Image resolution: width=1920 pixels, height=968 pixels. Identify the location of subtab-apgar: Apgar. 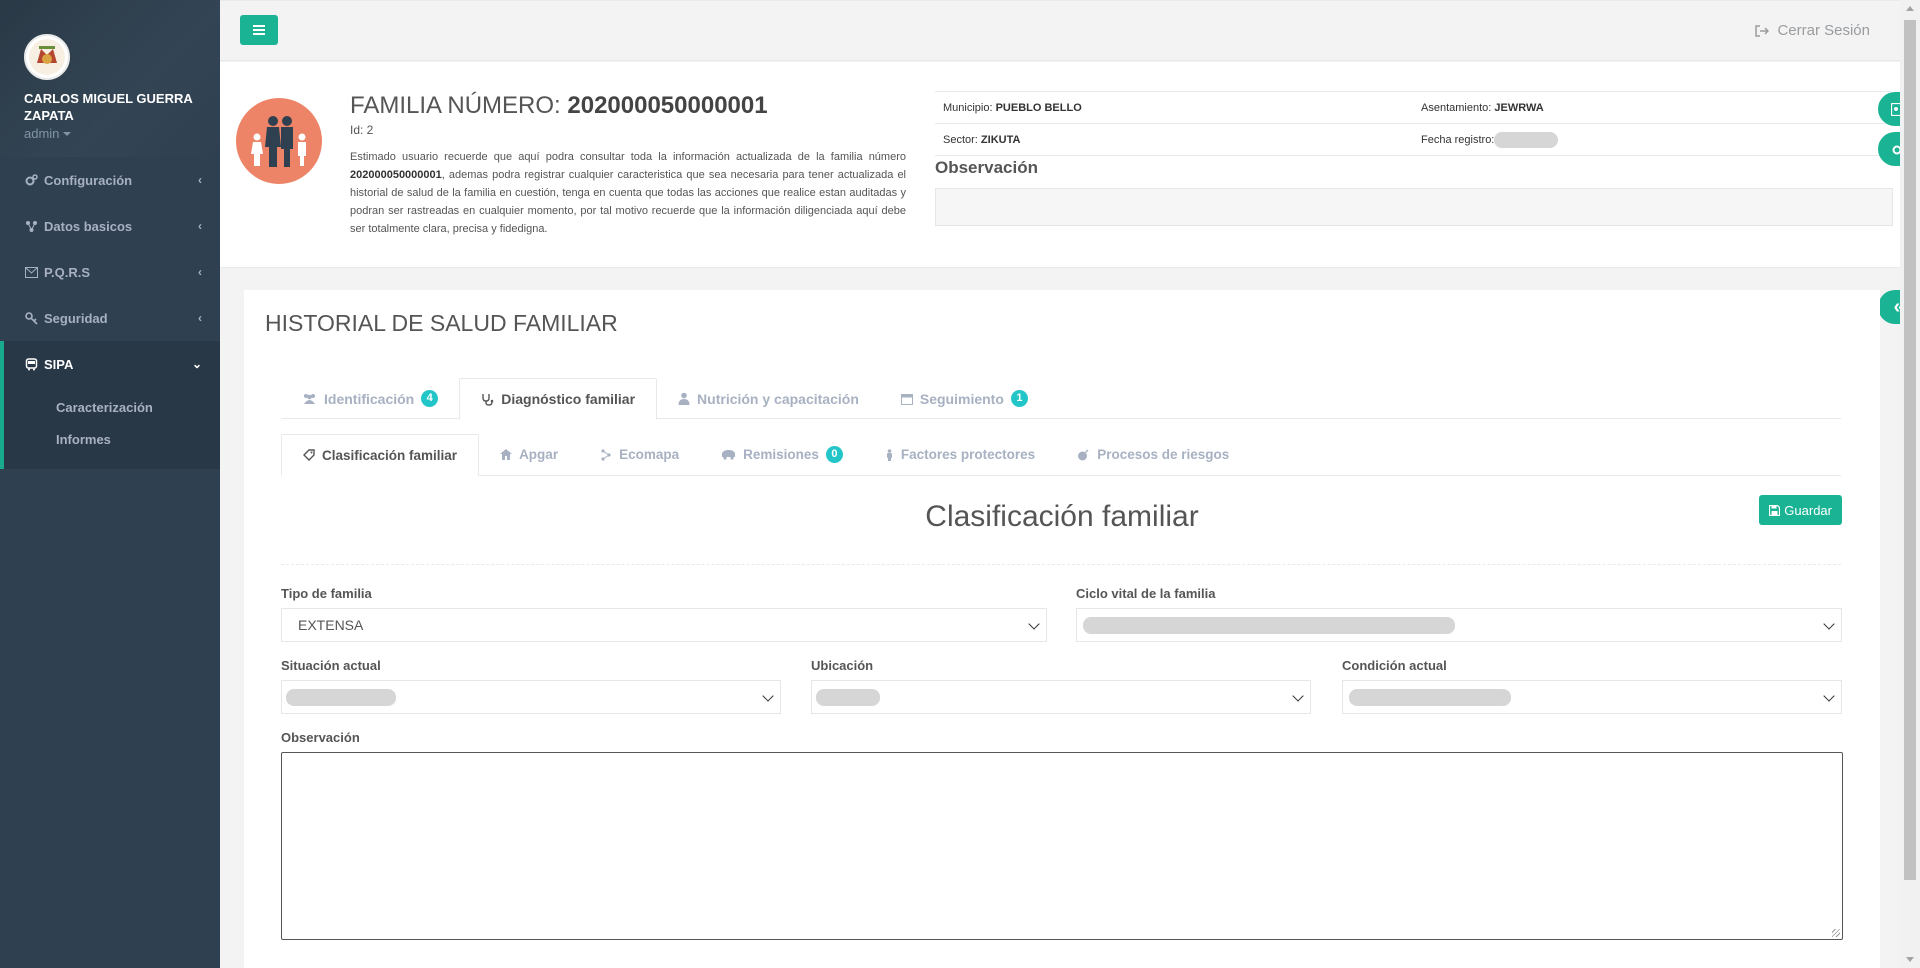
(529, 454).